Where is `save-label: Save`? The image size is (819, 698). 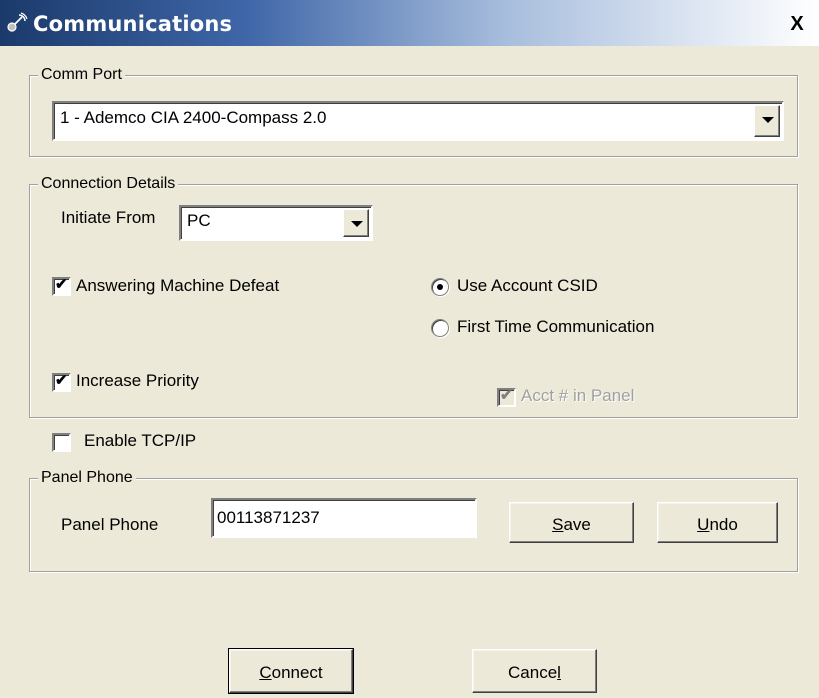
save-label: Save is located at coordinates (571, 524).